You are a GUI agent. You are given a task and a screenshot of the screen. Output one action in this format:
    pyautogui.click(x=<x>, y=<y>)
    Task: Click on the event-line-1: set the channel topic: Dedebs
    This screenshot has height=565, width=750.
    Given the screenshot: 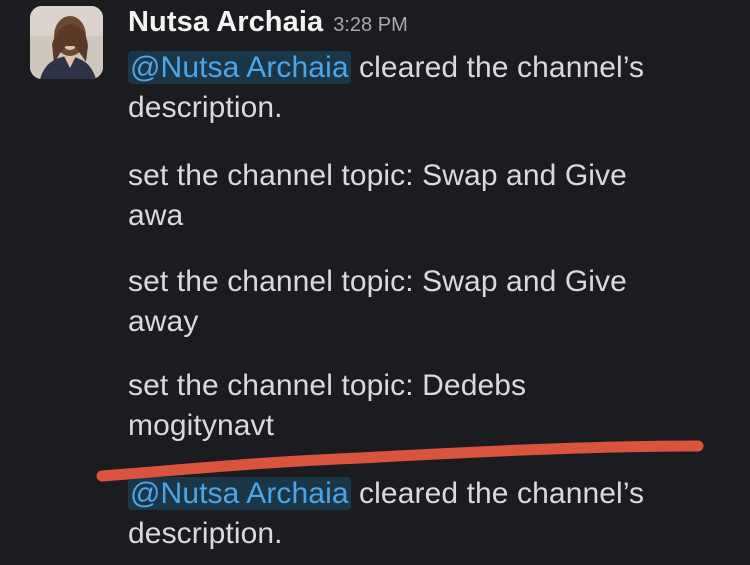 What is the action you would take?
    pyautogui.click(x=327, y=385)
    